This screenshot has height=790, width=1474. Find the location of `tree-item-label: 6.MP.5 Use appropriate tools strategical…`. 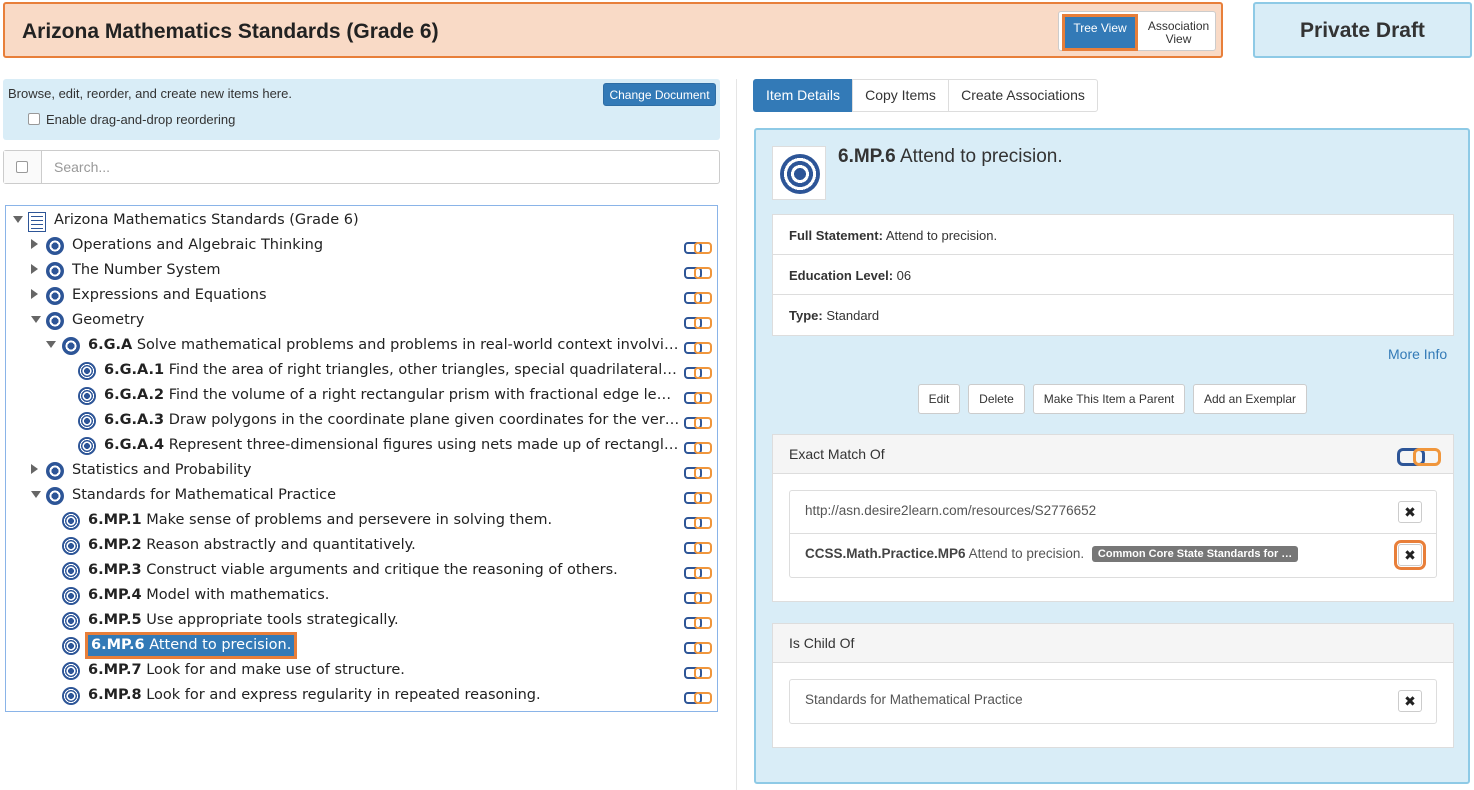

tree-item-label: 6.MP.5 Use appropriate tools strategical… is located at coordinates (243, 620).